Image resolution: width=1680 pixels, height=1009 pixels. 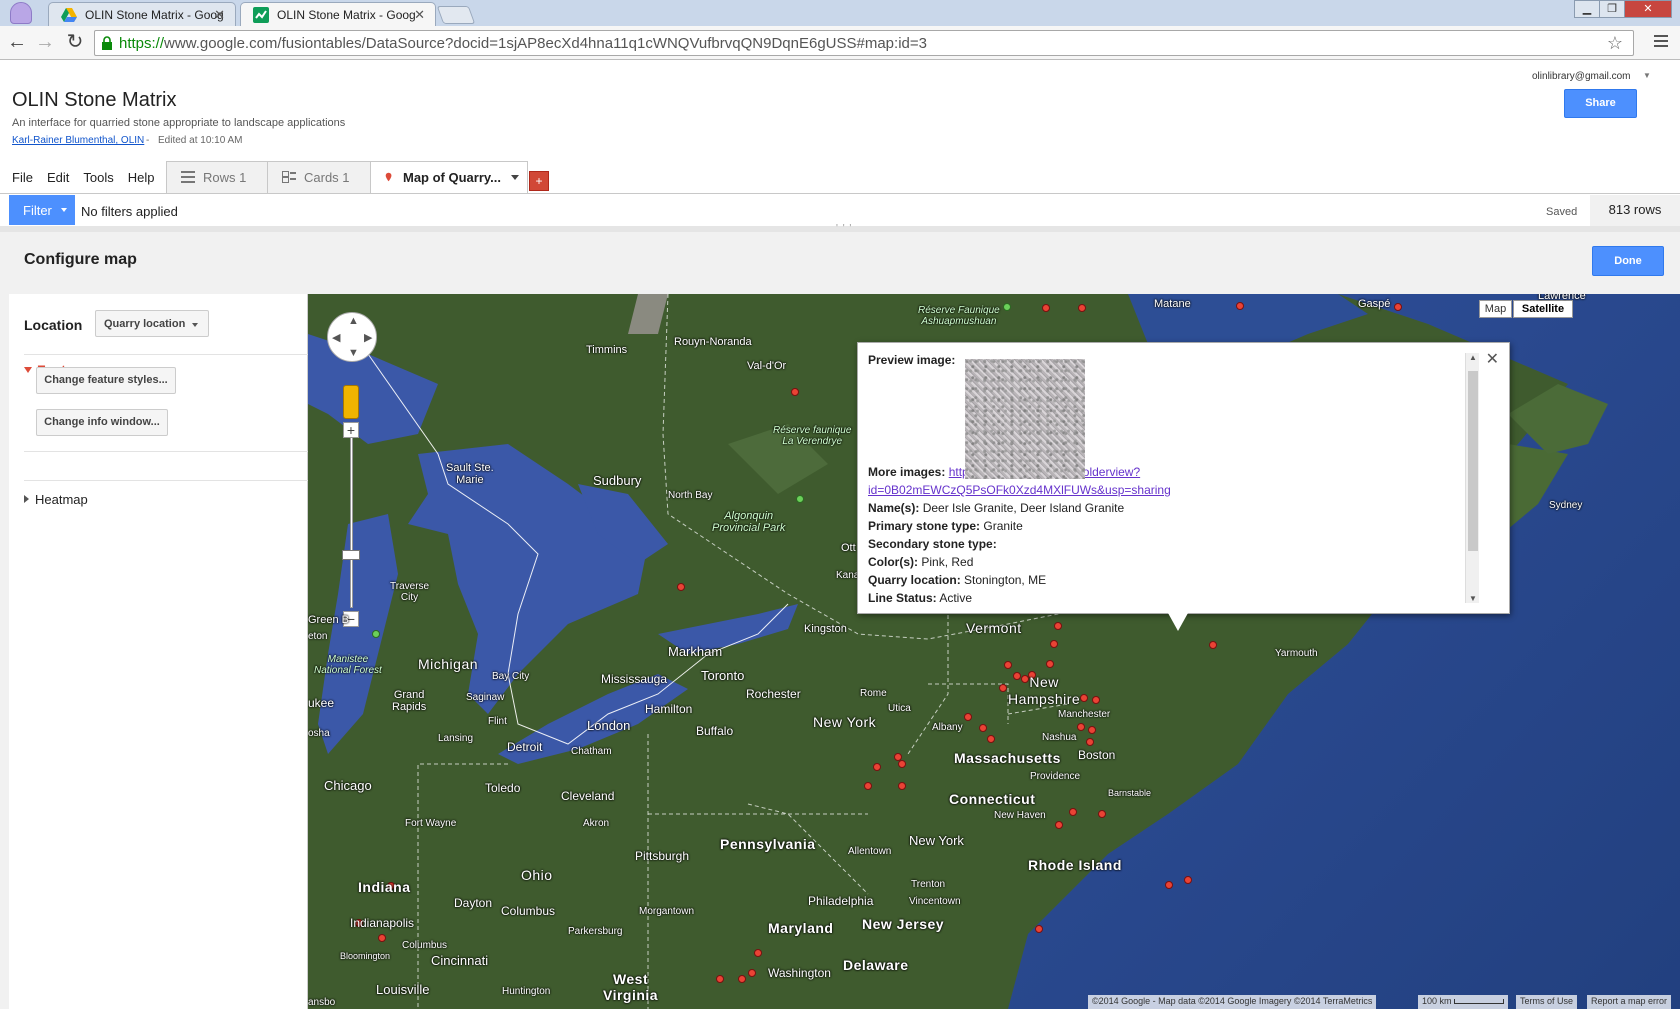 I want to click on zoom-slider-handle, so click(x=351, y=555).